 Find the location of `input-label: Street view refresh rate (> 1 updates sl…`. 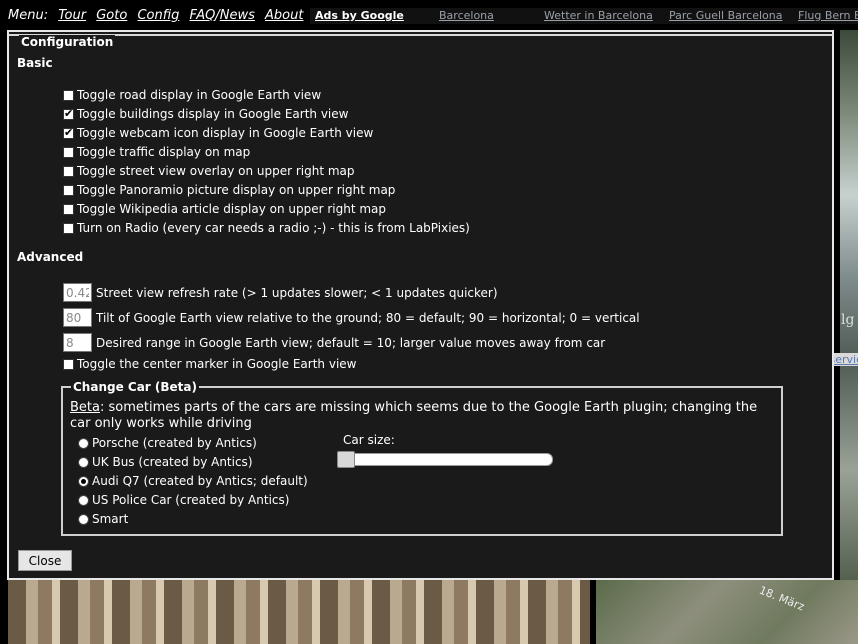

input-label: Street view refresh rate (> 1 updates sl… is located at coordinates (297, 292).